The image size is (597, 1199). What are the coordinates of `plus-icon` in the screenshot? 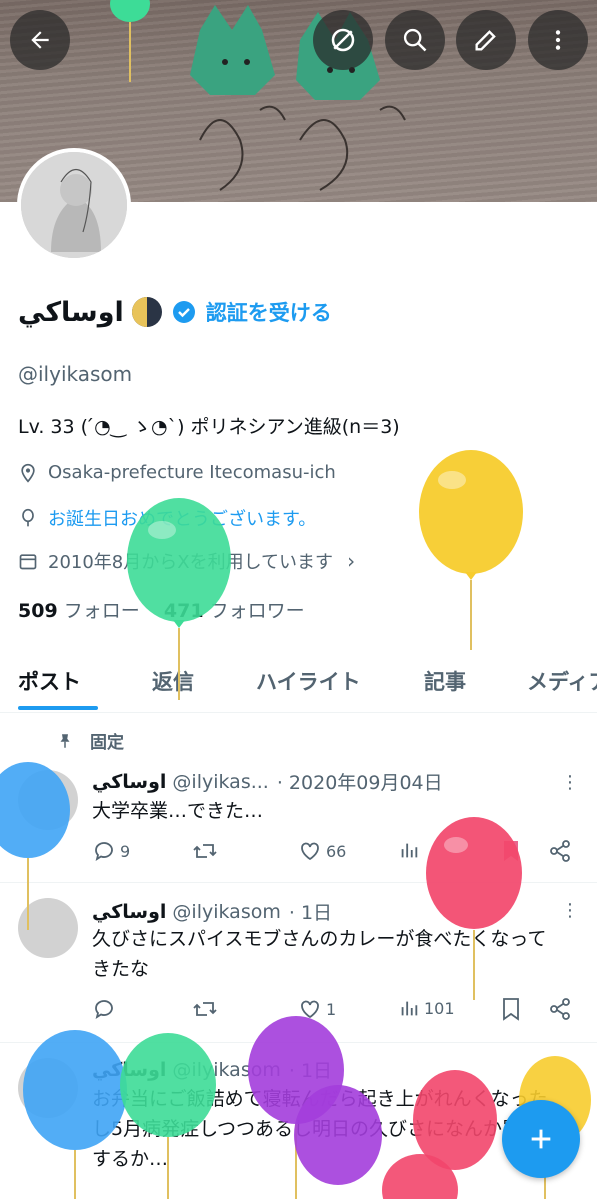 It's located at (541, 1139).